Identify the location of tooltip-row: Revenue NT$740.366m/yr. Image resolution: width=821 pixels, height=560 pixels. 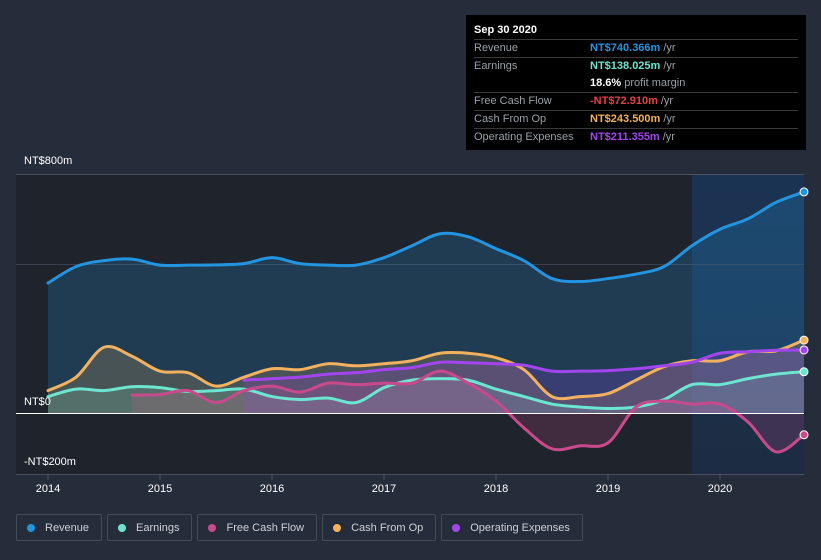
(636, 49).